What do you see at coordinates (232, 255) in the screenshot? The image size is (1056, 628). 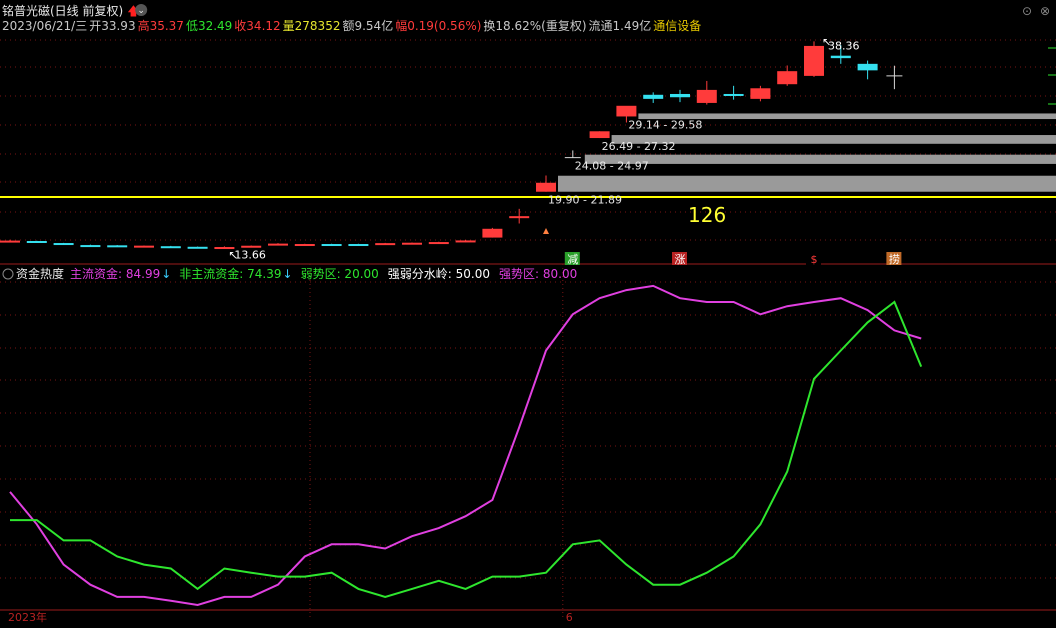 I see `low-arrow: ↖` at bounding box center [232, 255].